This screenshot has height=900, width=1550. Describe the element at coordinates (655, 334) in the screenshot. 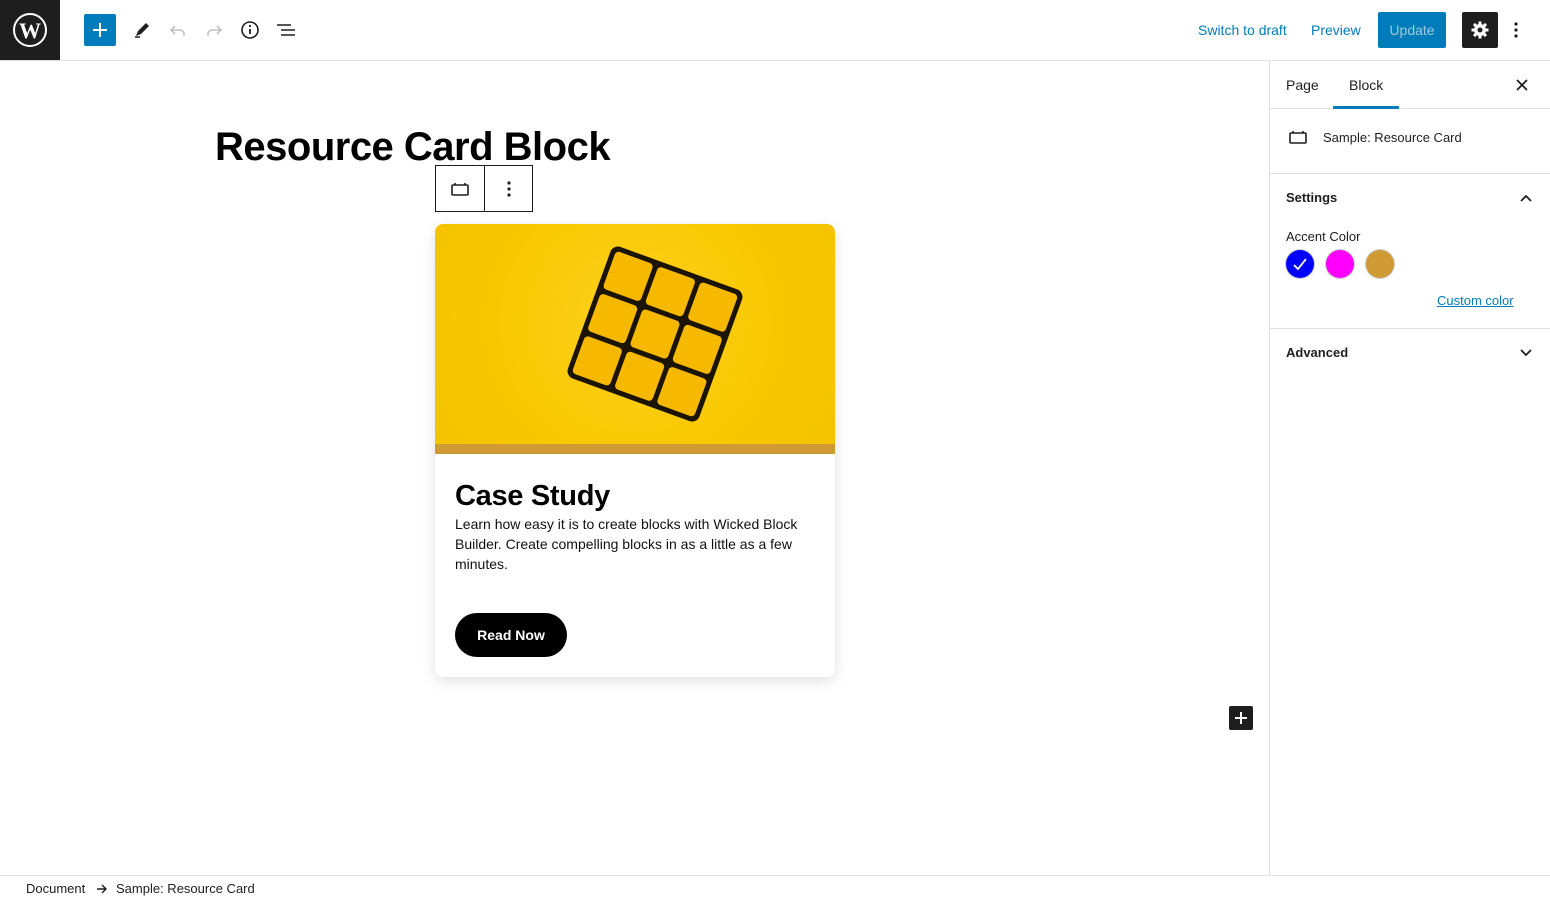

I see `rubiks-cube-icon` at that location.